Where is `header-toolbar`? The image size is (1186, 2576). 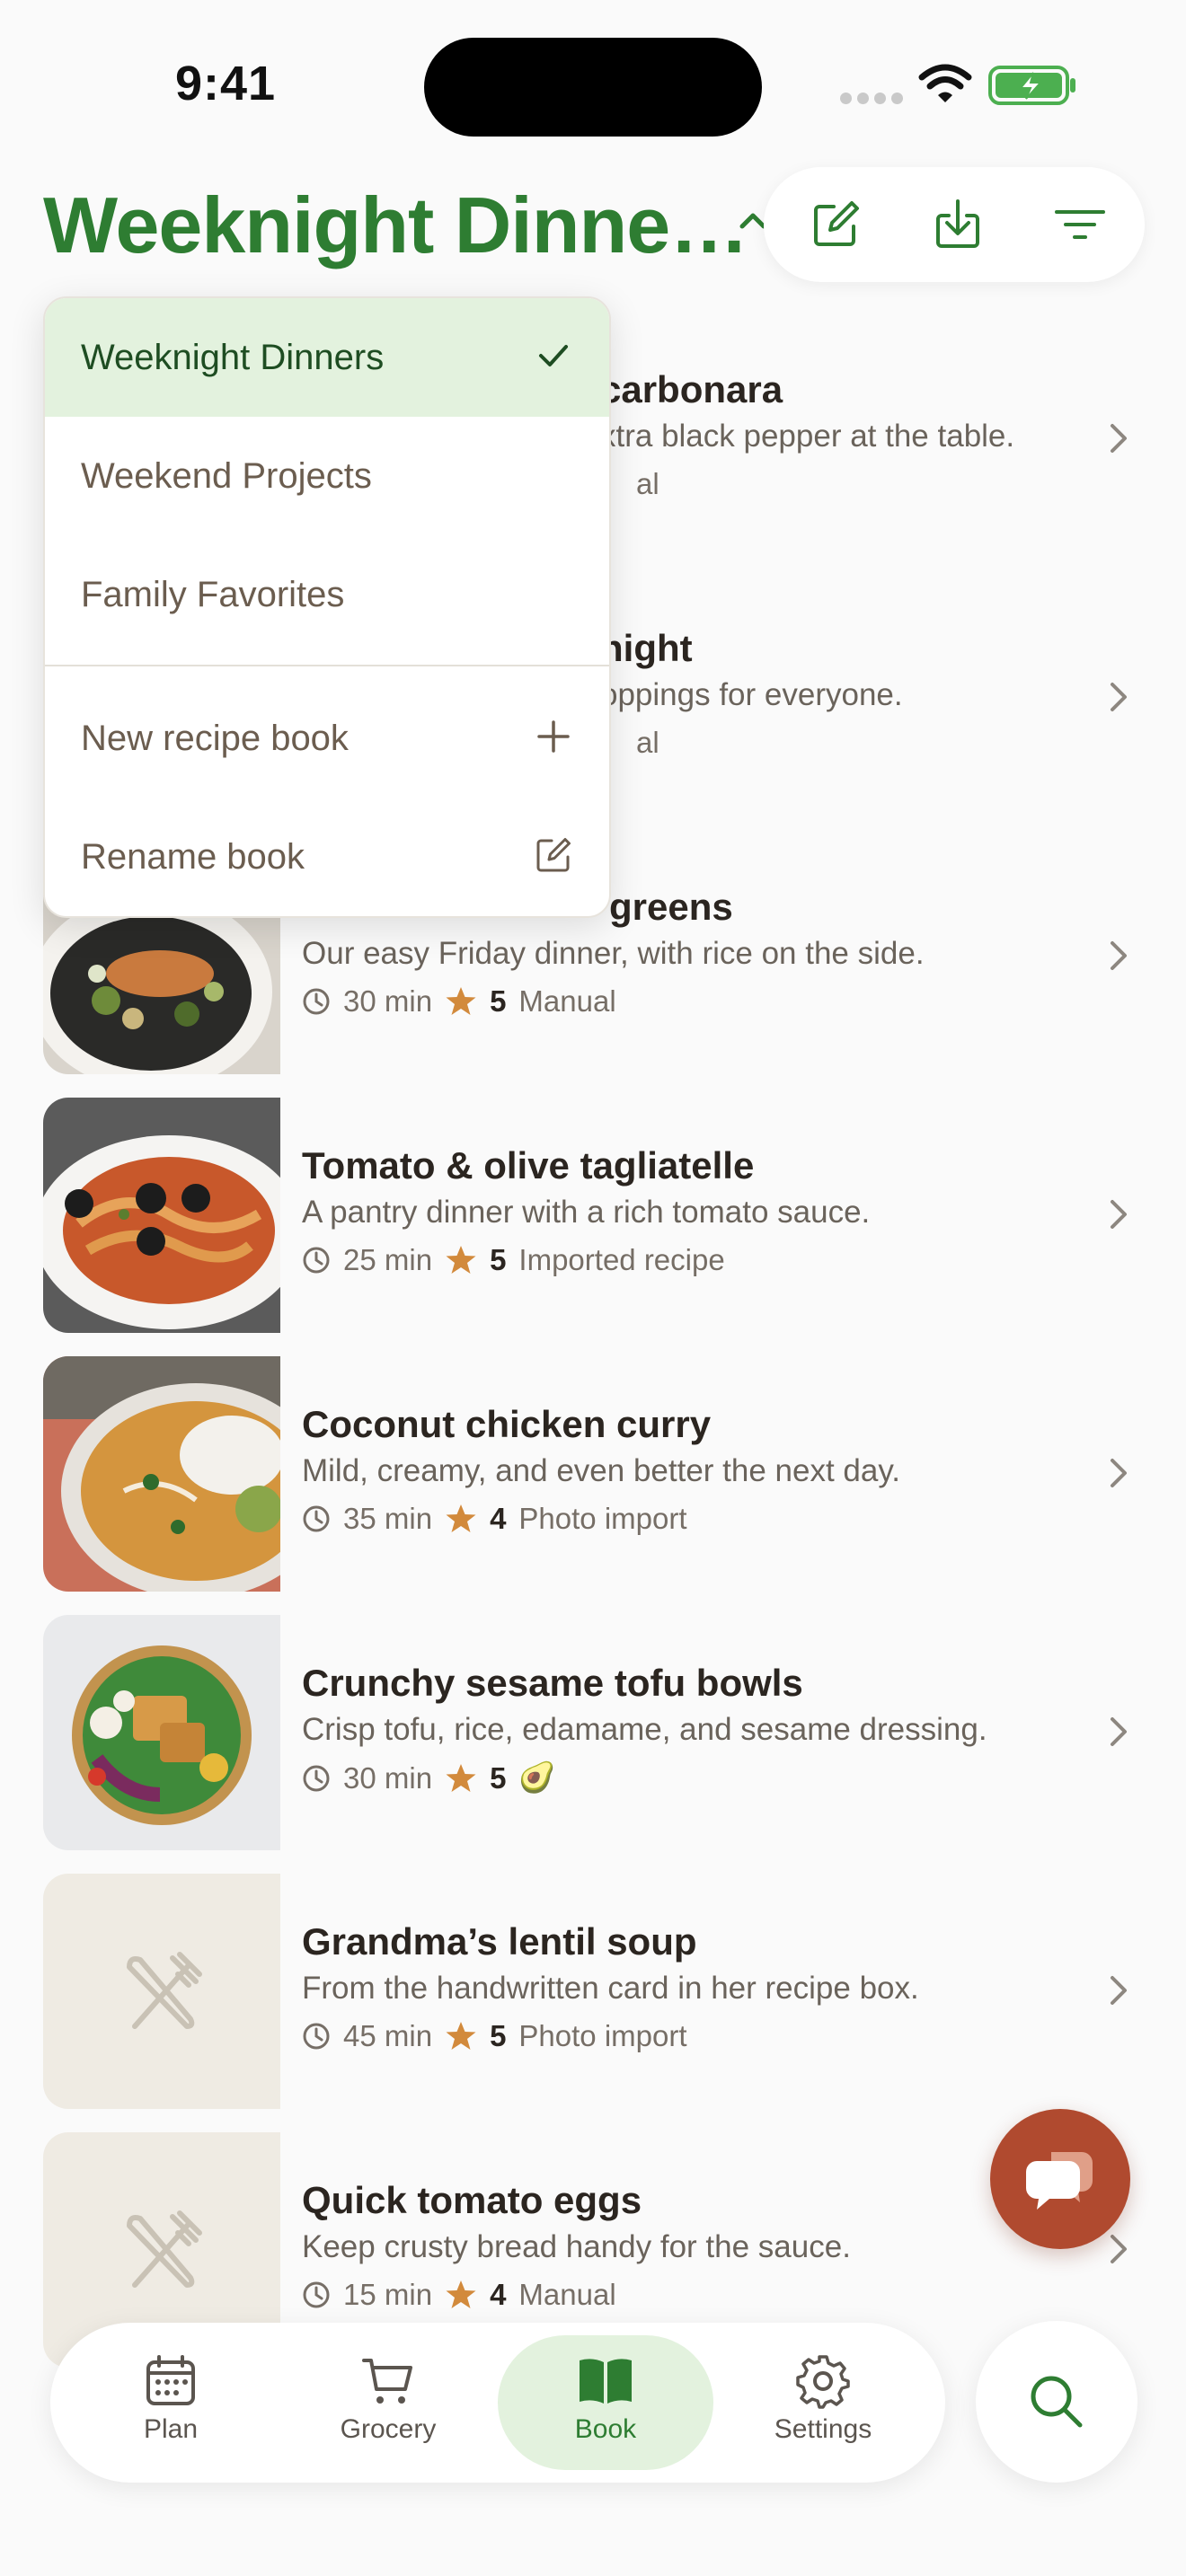
header-toolbar is located at coordinates (954, 224).